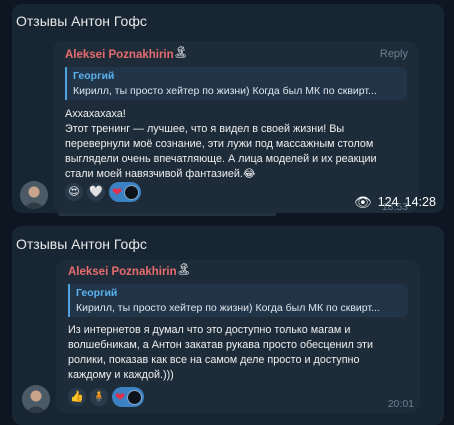 This screenshot has height=425, width=454. What do you see at coordinates (96, 192) in the screenshot?
I see `reaction-avatar: 🤍` at bounding box center [96, 192].